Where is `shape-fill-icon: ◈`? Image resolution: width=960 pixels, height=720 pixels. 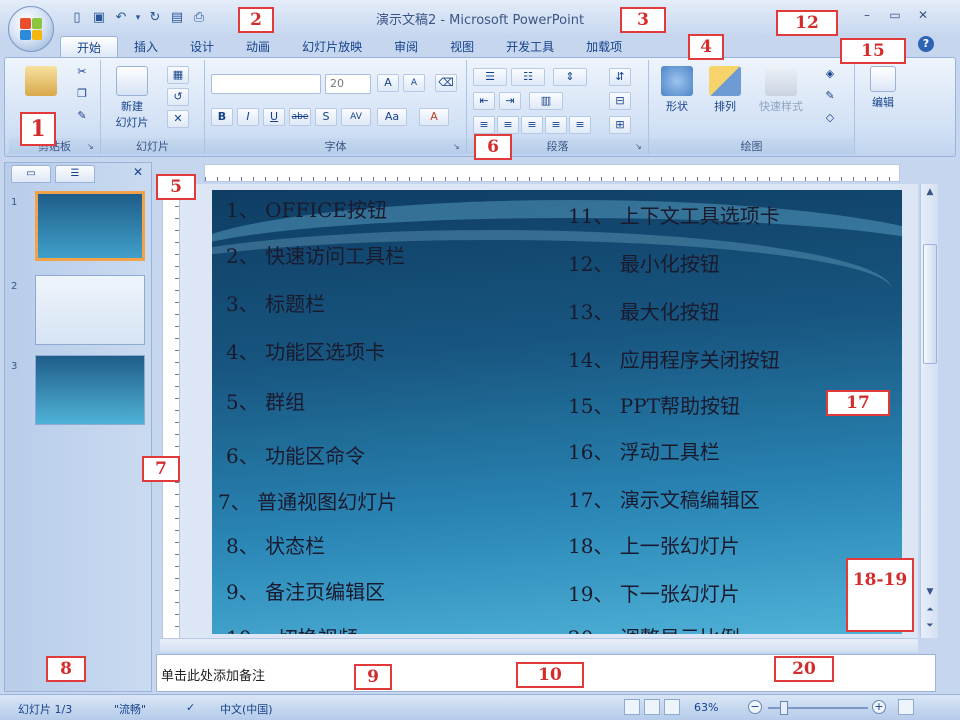 shape-fill-icon: ◈ is located at coordinates (830, 75).